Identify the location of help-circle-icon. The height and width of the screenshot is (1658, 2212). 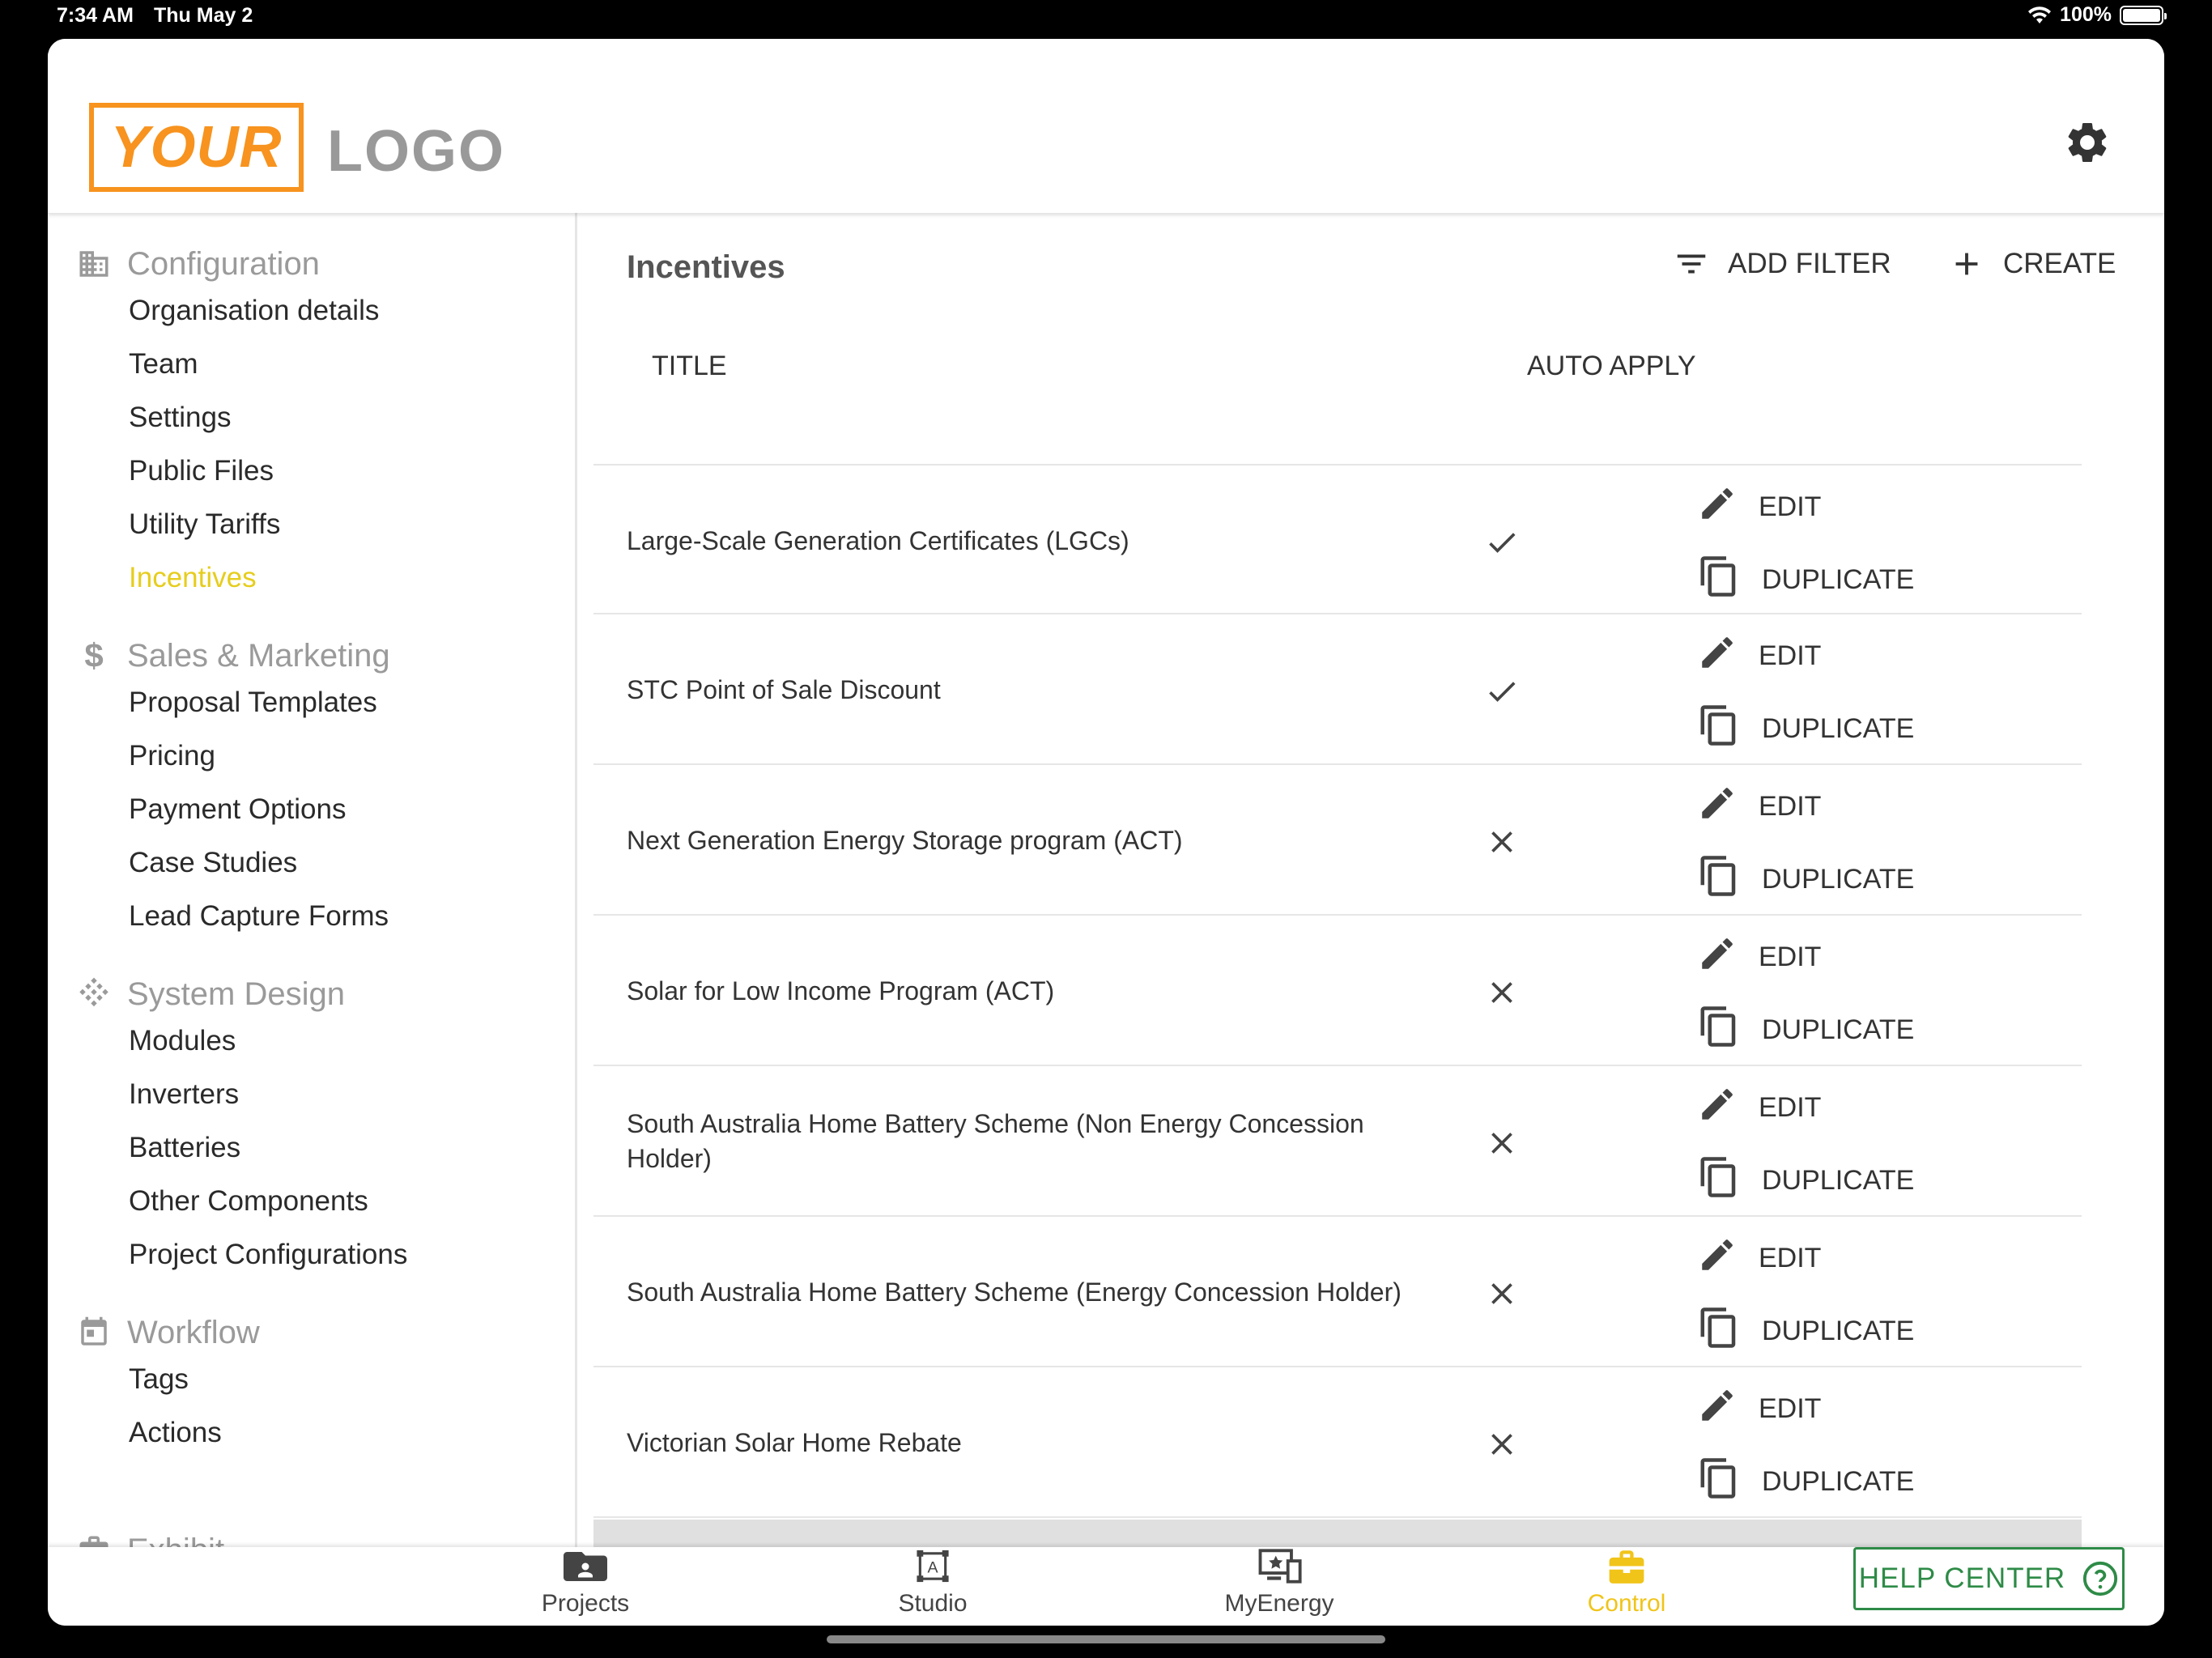
(2100, 1578).